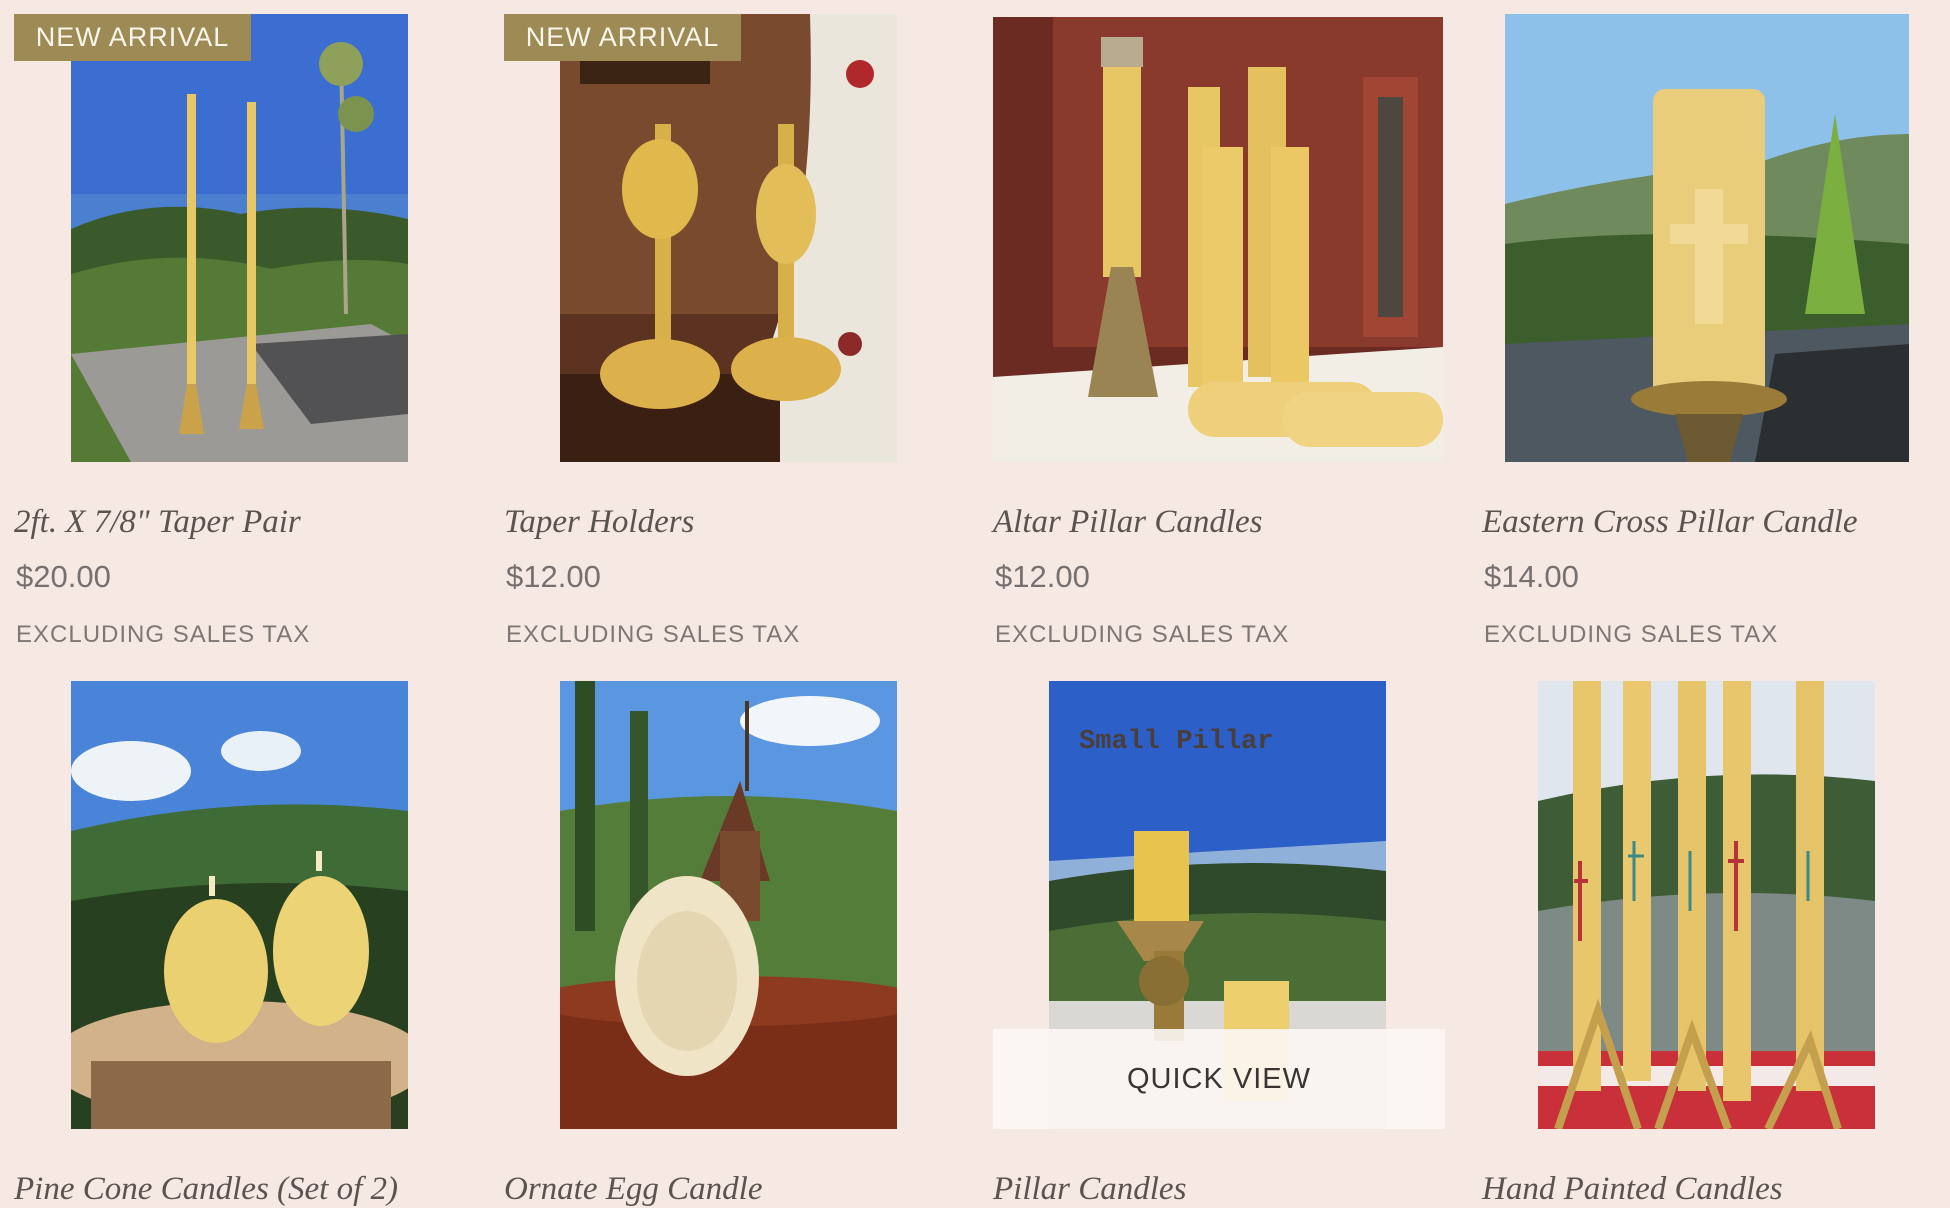 Image resolution: width=1950 pixels, height=1208 pixels. Describe the element at coordinates (1089, 1189) in the screenshot. I see `product-title: Pillar Candles` at that location.